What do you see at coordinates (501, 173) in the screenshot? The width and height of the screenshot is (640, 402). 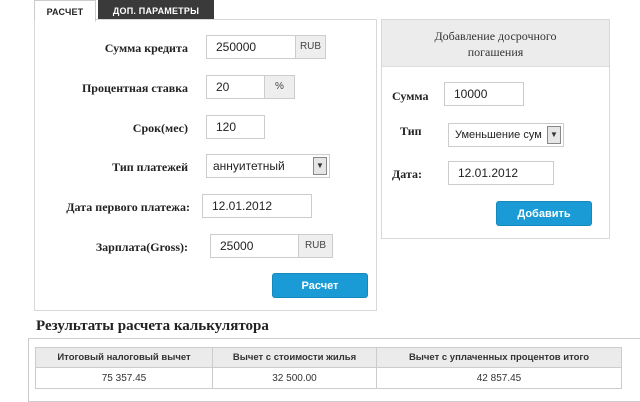 I see `prepayment-date-input: 12.01.2012` at bounding box center [501, 173].